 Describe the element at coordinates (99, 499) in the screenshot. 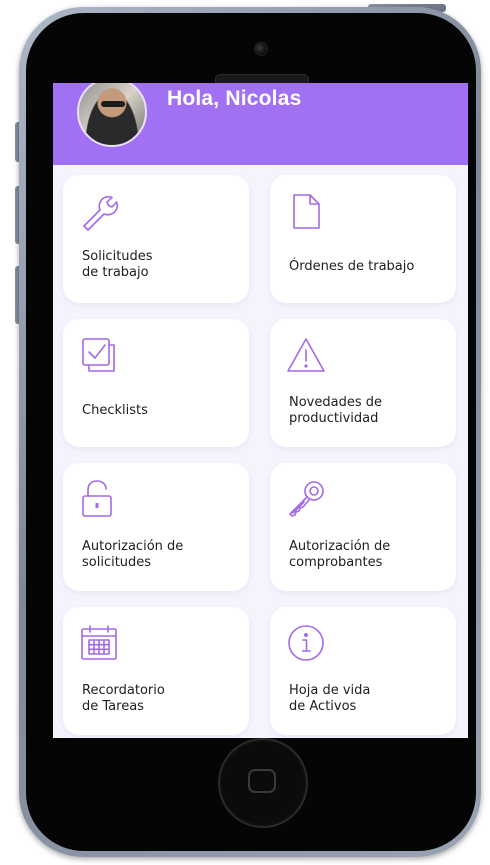

I see `padlock-icon` at that location.